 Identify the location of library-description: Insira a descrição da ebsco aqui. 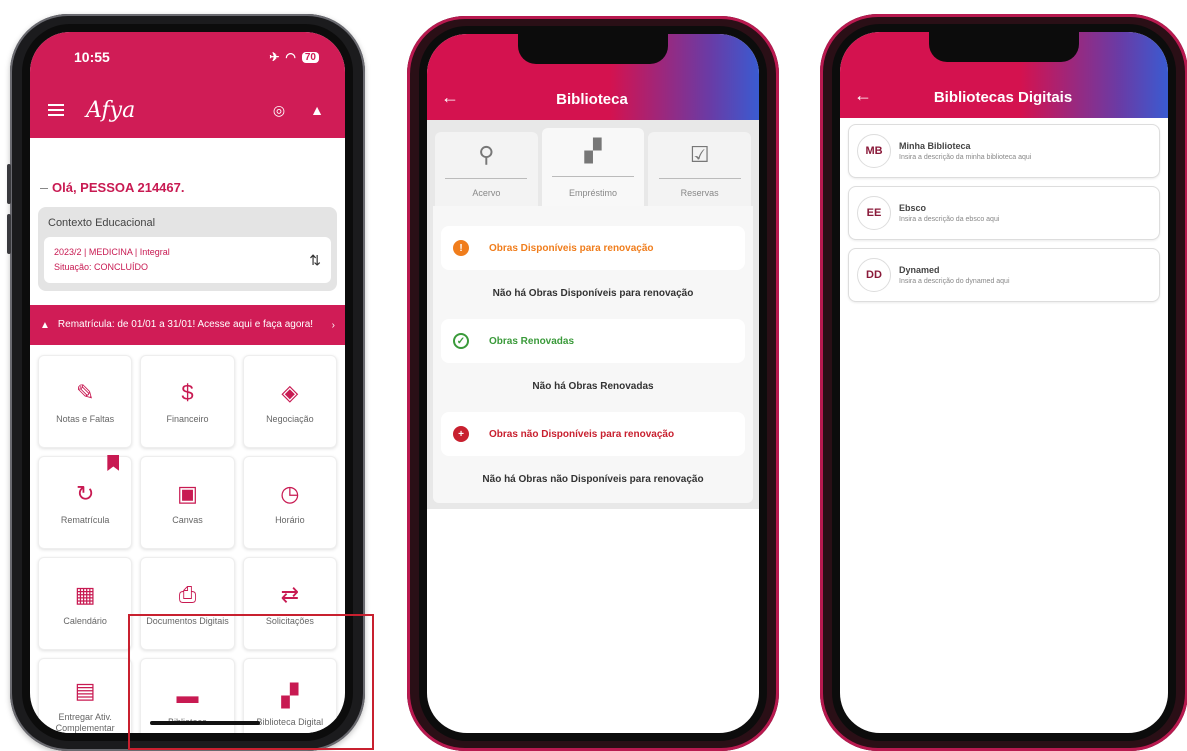
(949, 219).